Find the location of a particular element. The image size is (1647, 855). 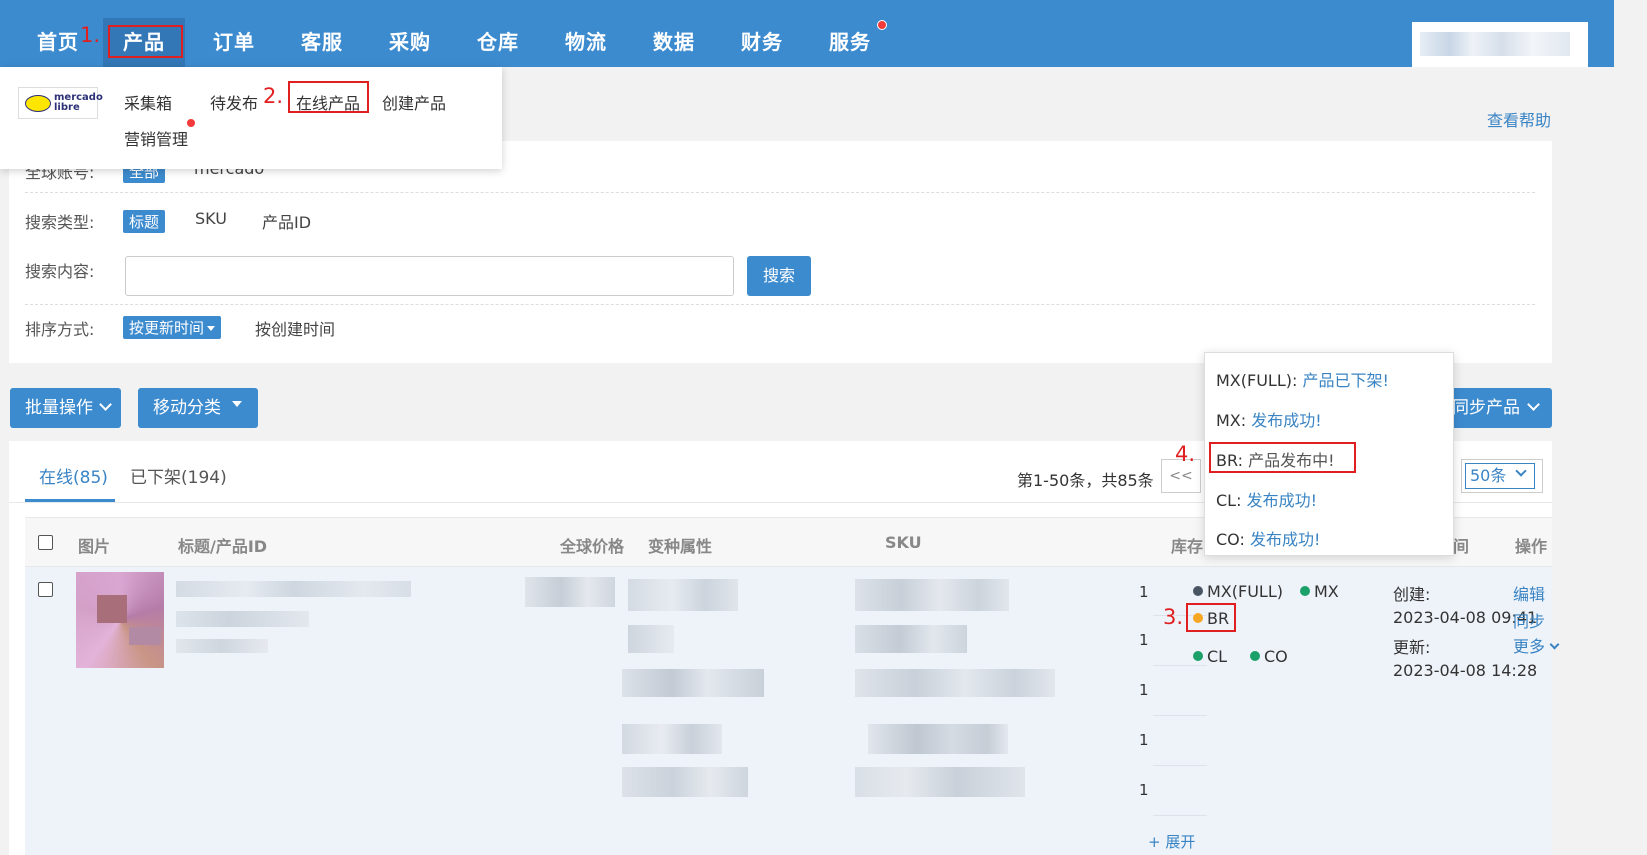

site-mx: MX is located at coordinates (1319, 591).